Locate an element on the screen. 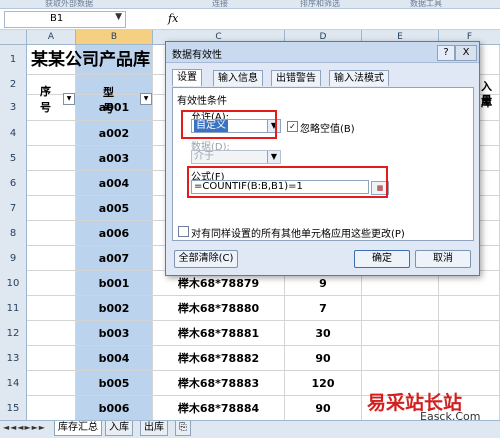  table-cell: 榉木68*78883 is located at coordinates (219, 383).